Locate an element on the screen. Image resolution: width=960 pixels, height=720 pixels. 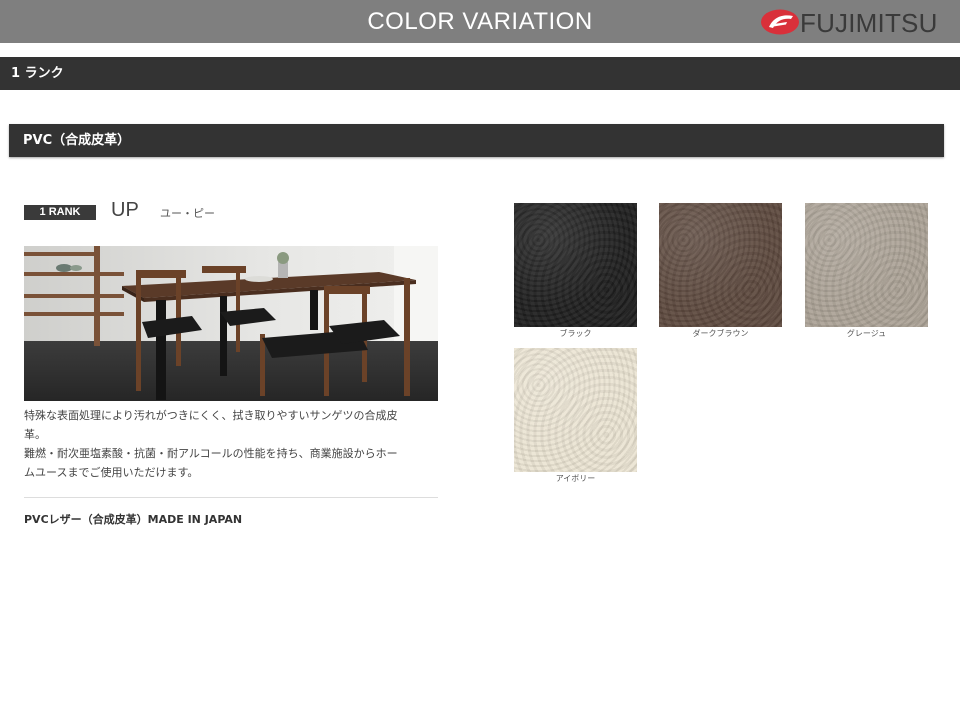
swatch-dark-brown is located at coordinates (720, 265).